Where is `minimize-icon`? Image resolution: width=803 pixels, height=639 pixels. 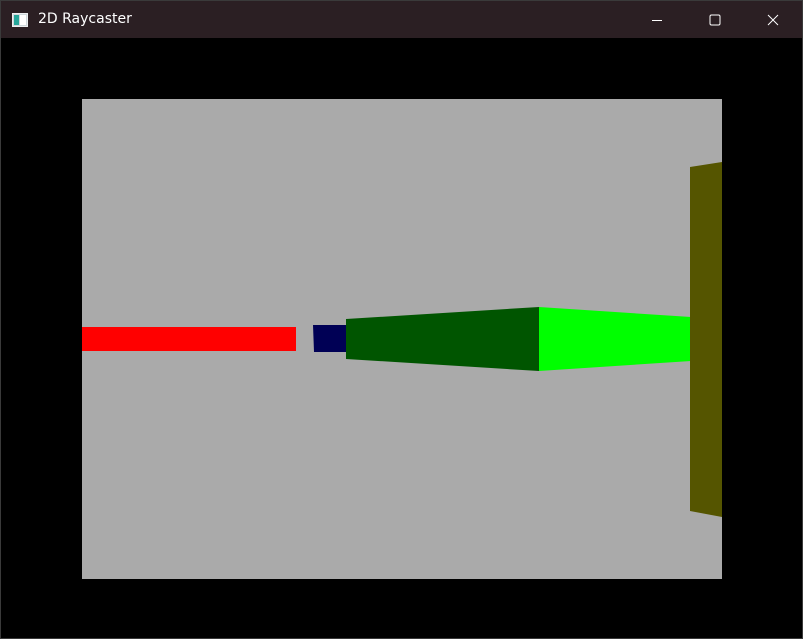
minimize-icon is located at coordinates (657, 20).